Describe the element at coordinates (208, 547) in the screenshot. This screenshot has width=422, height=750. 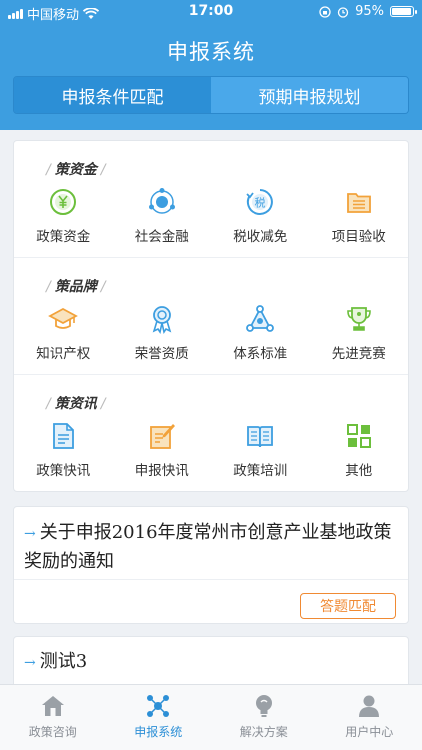
I see `news-title: 关于申报2016年度常州市创意产业基地政策奖励的通知` at that location.